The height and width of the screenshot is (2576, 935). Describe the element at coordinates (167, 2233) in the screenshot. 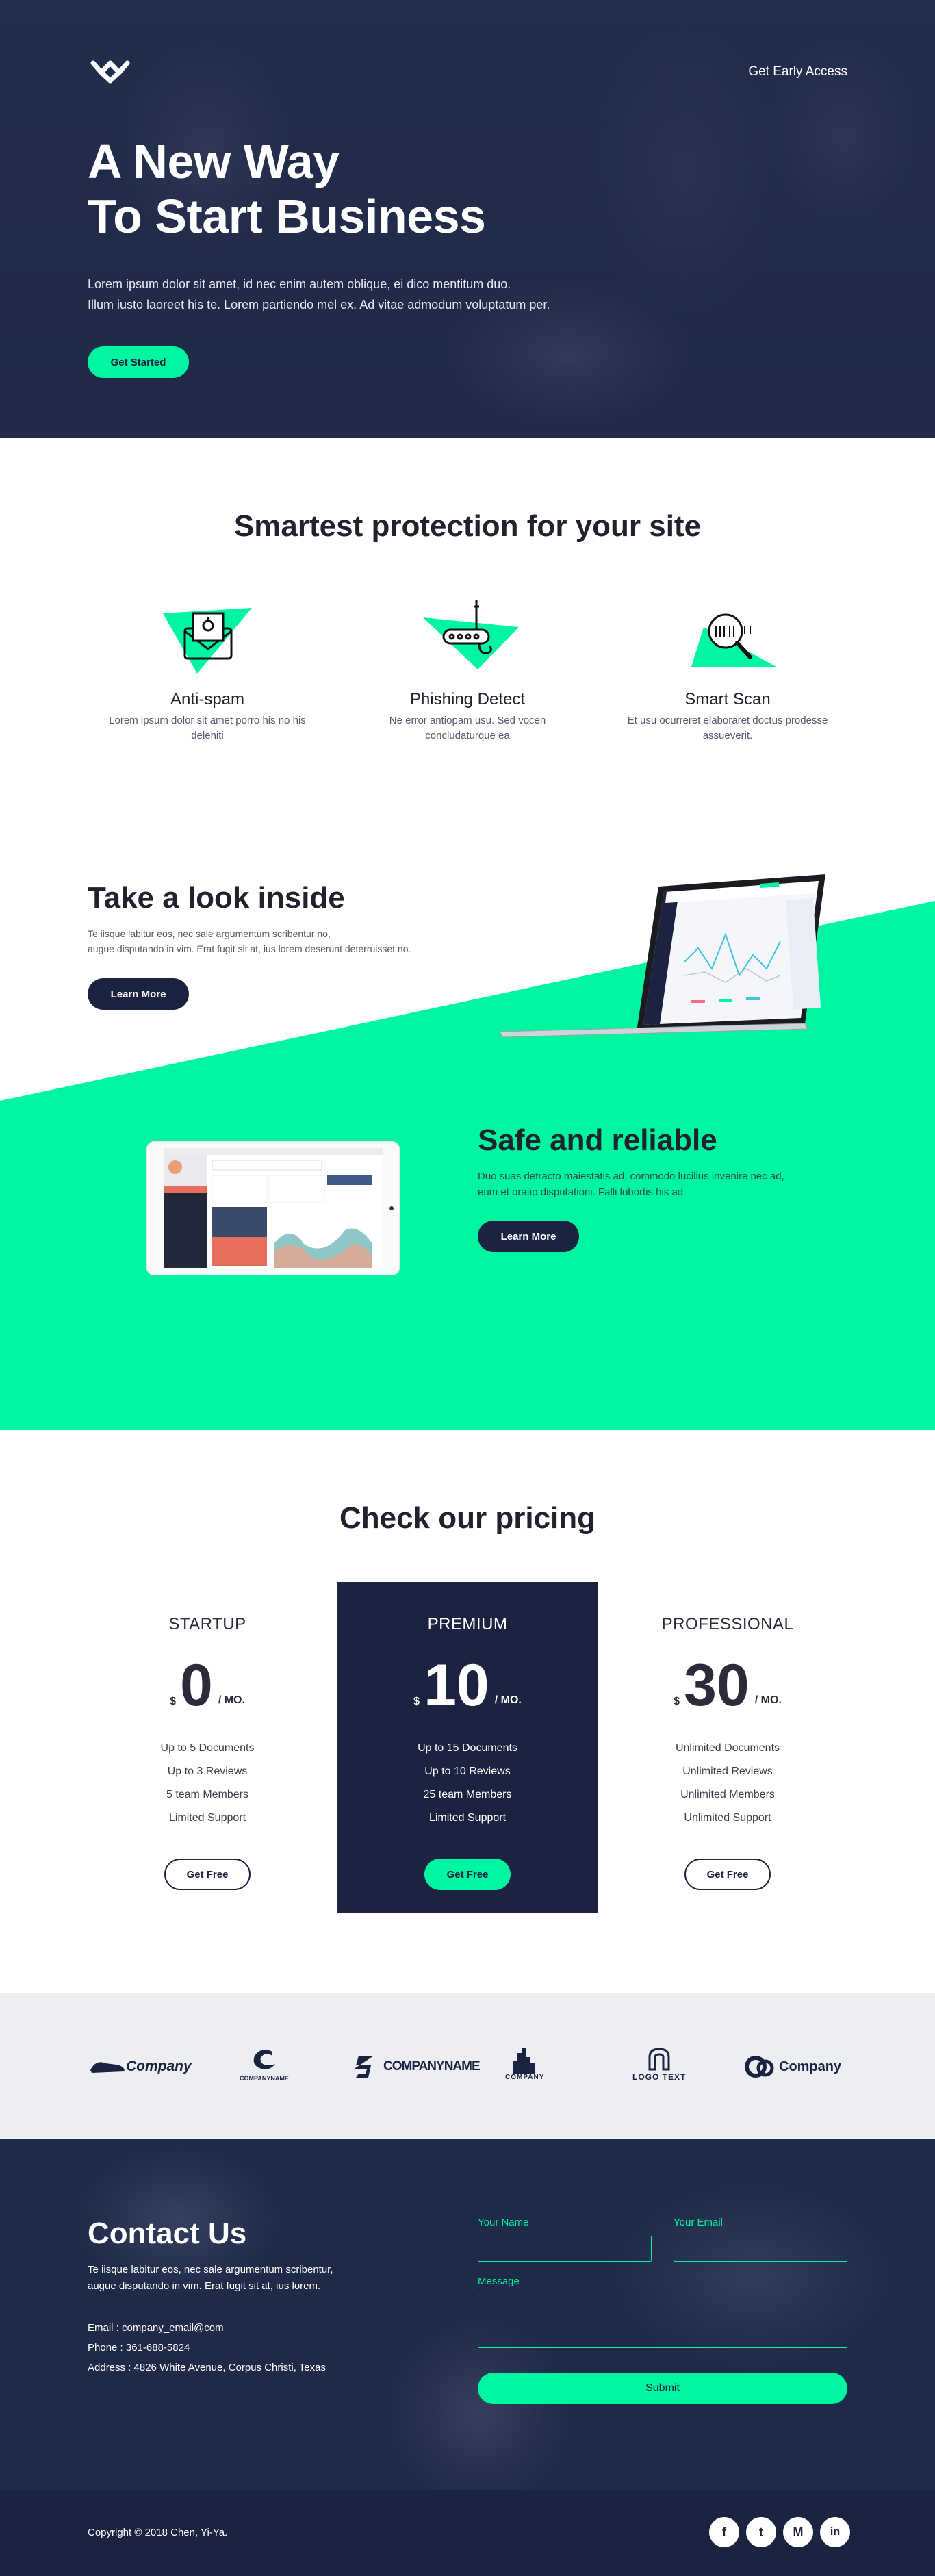

I see `contact-title: Contact Us` at that location.